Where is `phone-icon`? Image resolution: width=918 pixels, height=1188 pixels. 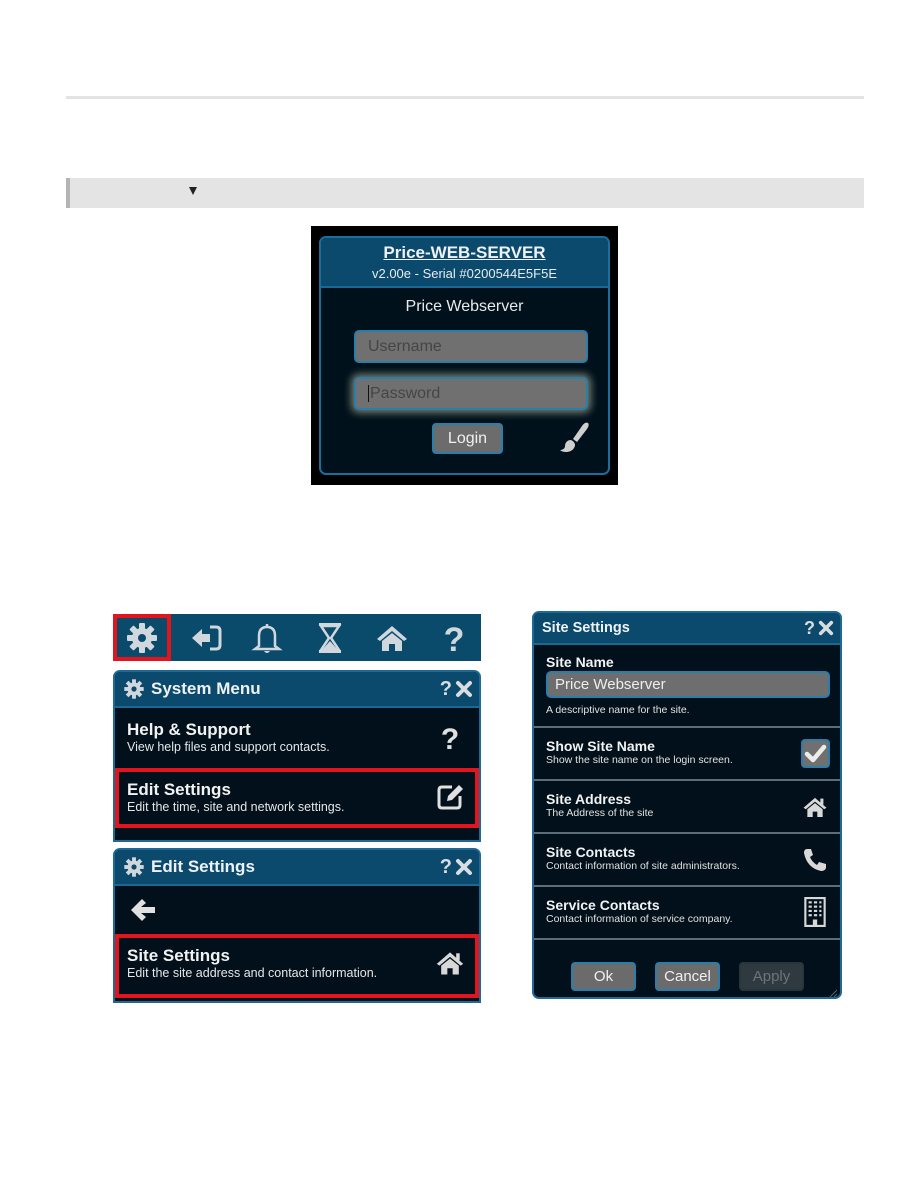 phone-icon is located at coordinates (815, 860).